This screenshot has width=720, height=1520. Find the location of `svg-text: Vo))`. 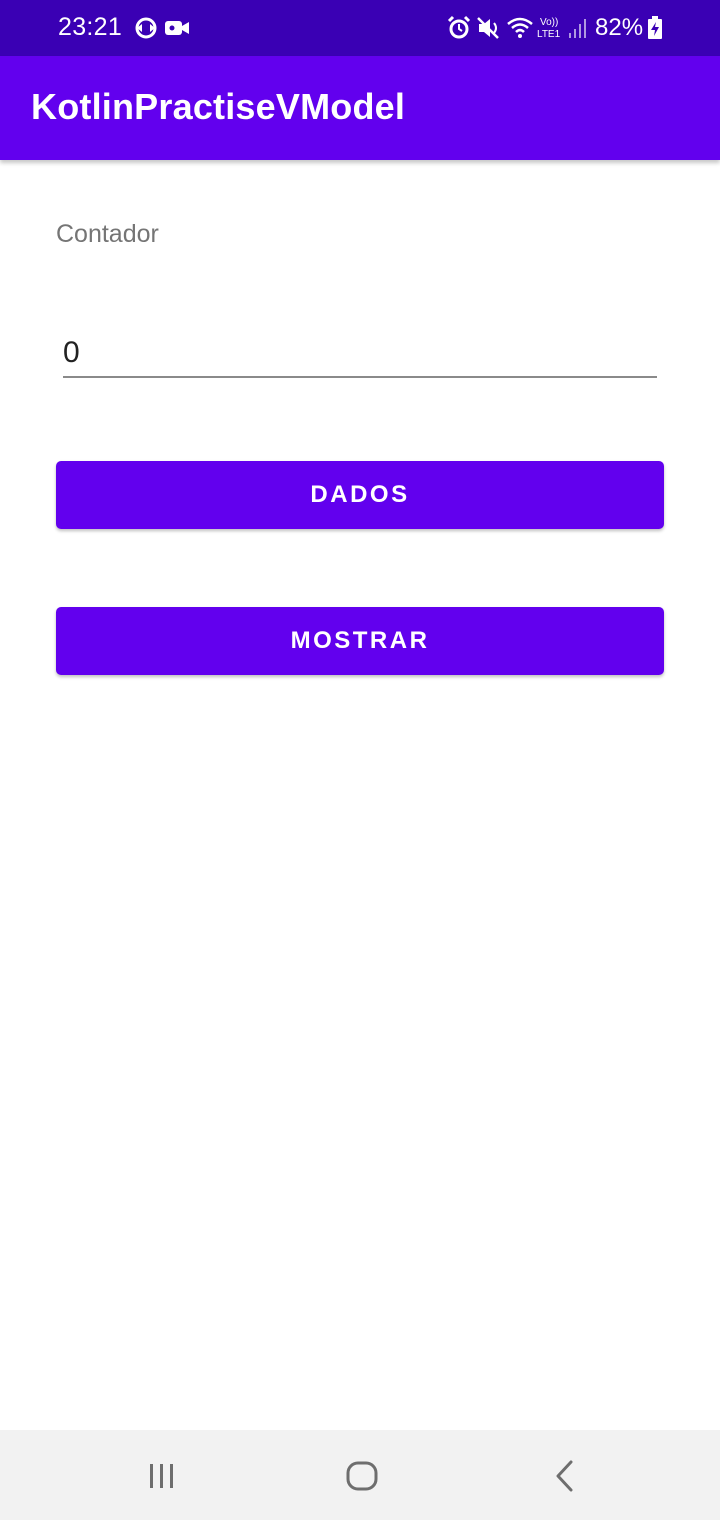

svg-text: Vo)) is located at coordinates (549, 22).